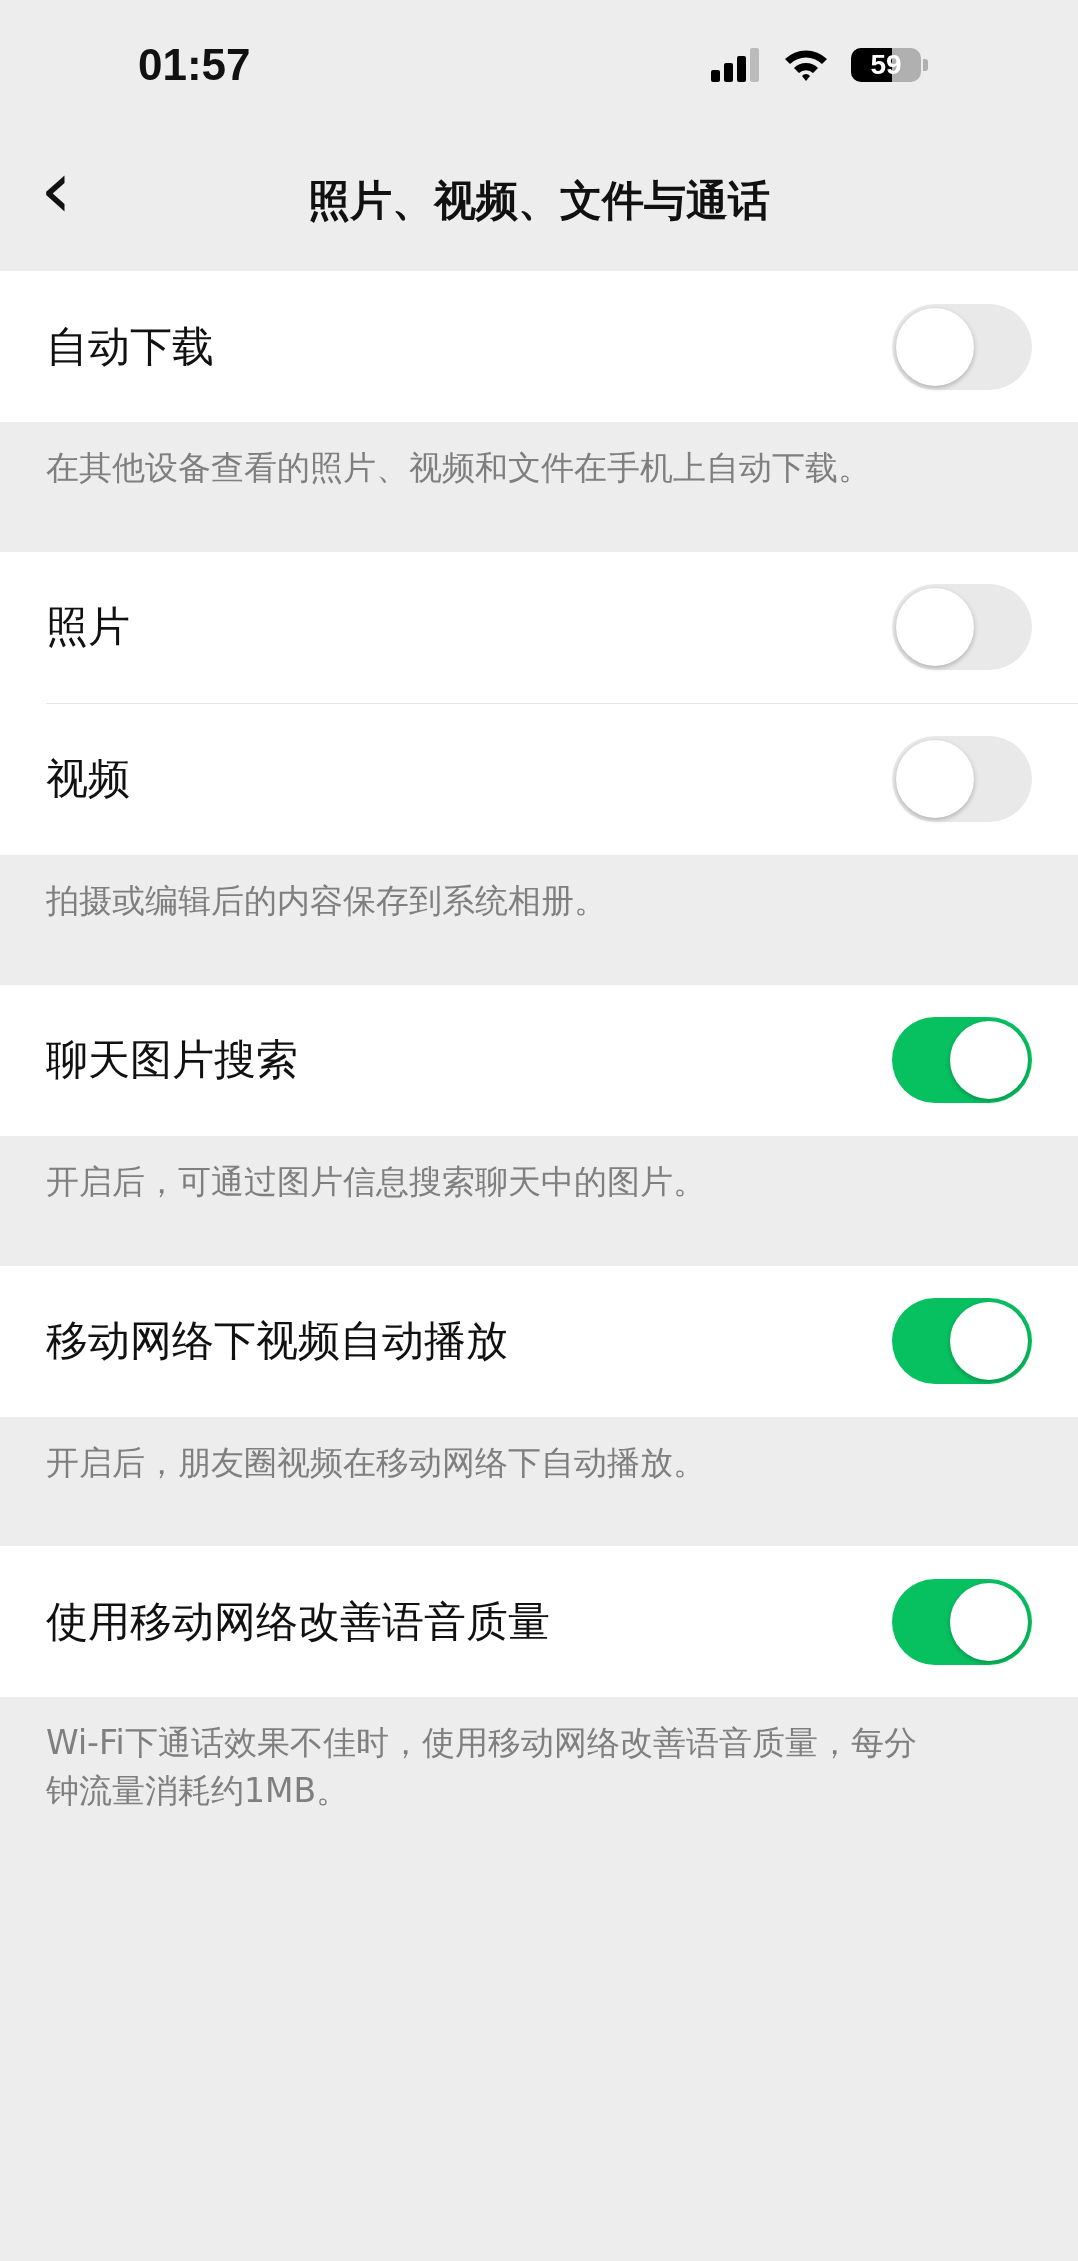  I want to click on setting-label: 聊天图片搜索, so click(172, 1060).